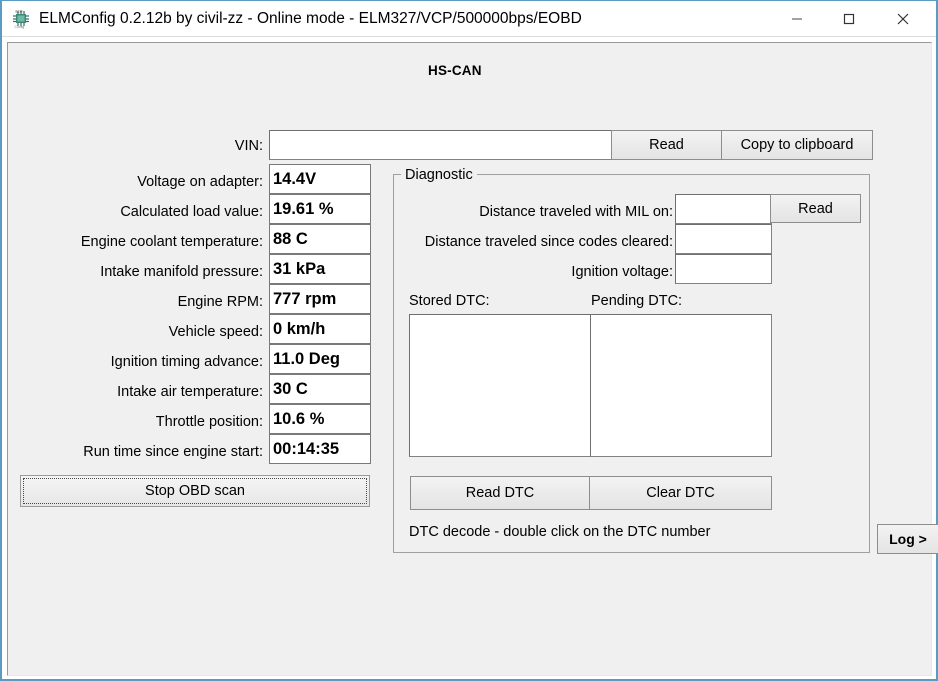 The image size is (938, 681). I want to click on param-label-calculated-load-value: Calculated load value:, so click(191, 212).